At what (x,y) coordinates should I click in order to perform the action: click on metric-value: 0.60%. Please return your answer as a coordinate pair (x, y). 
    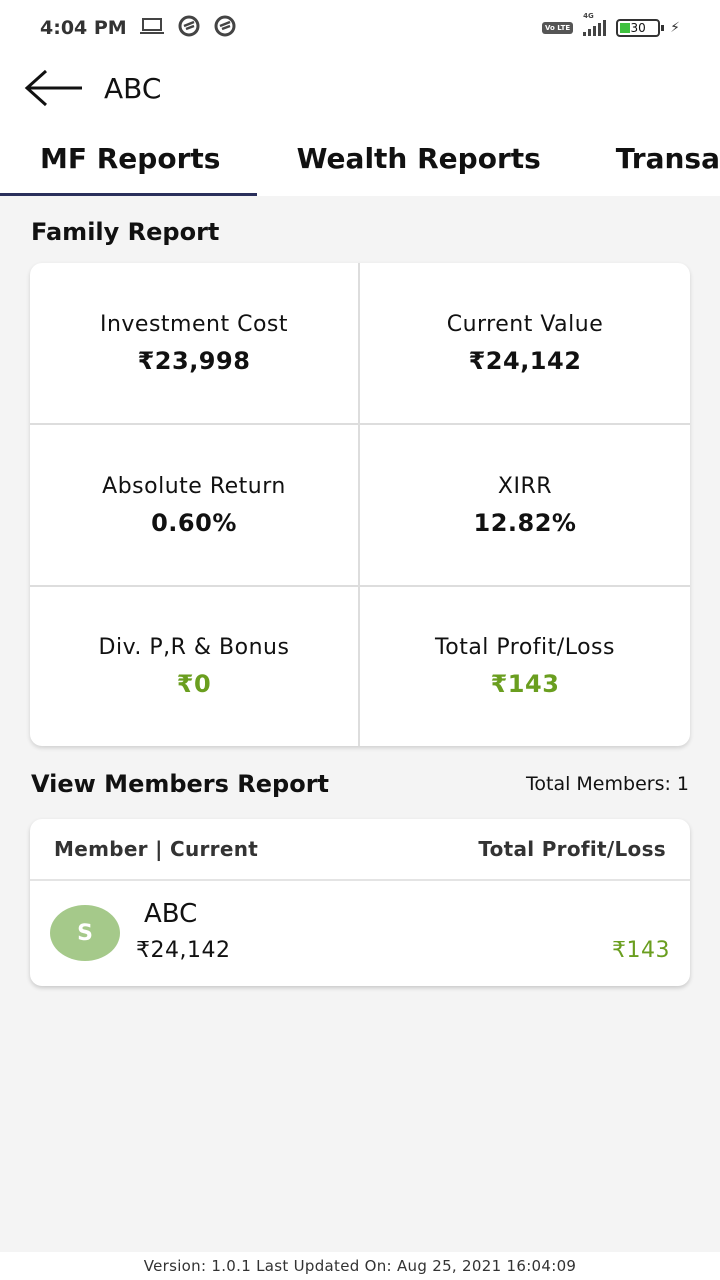
    Looking at the image, I should click on (194, 522).